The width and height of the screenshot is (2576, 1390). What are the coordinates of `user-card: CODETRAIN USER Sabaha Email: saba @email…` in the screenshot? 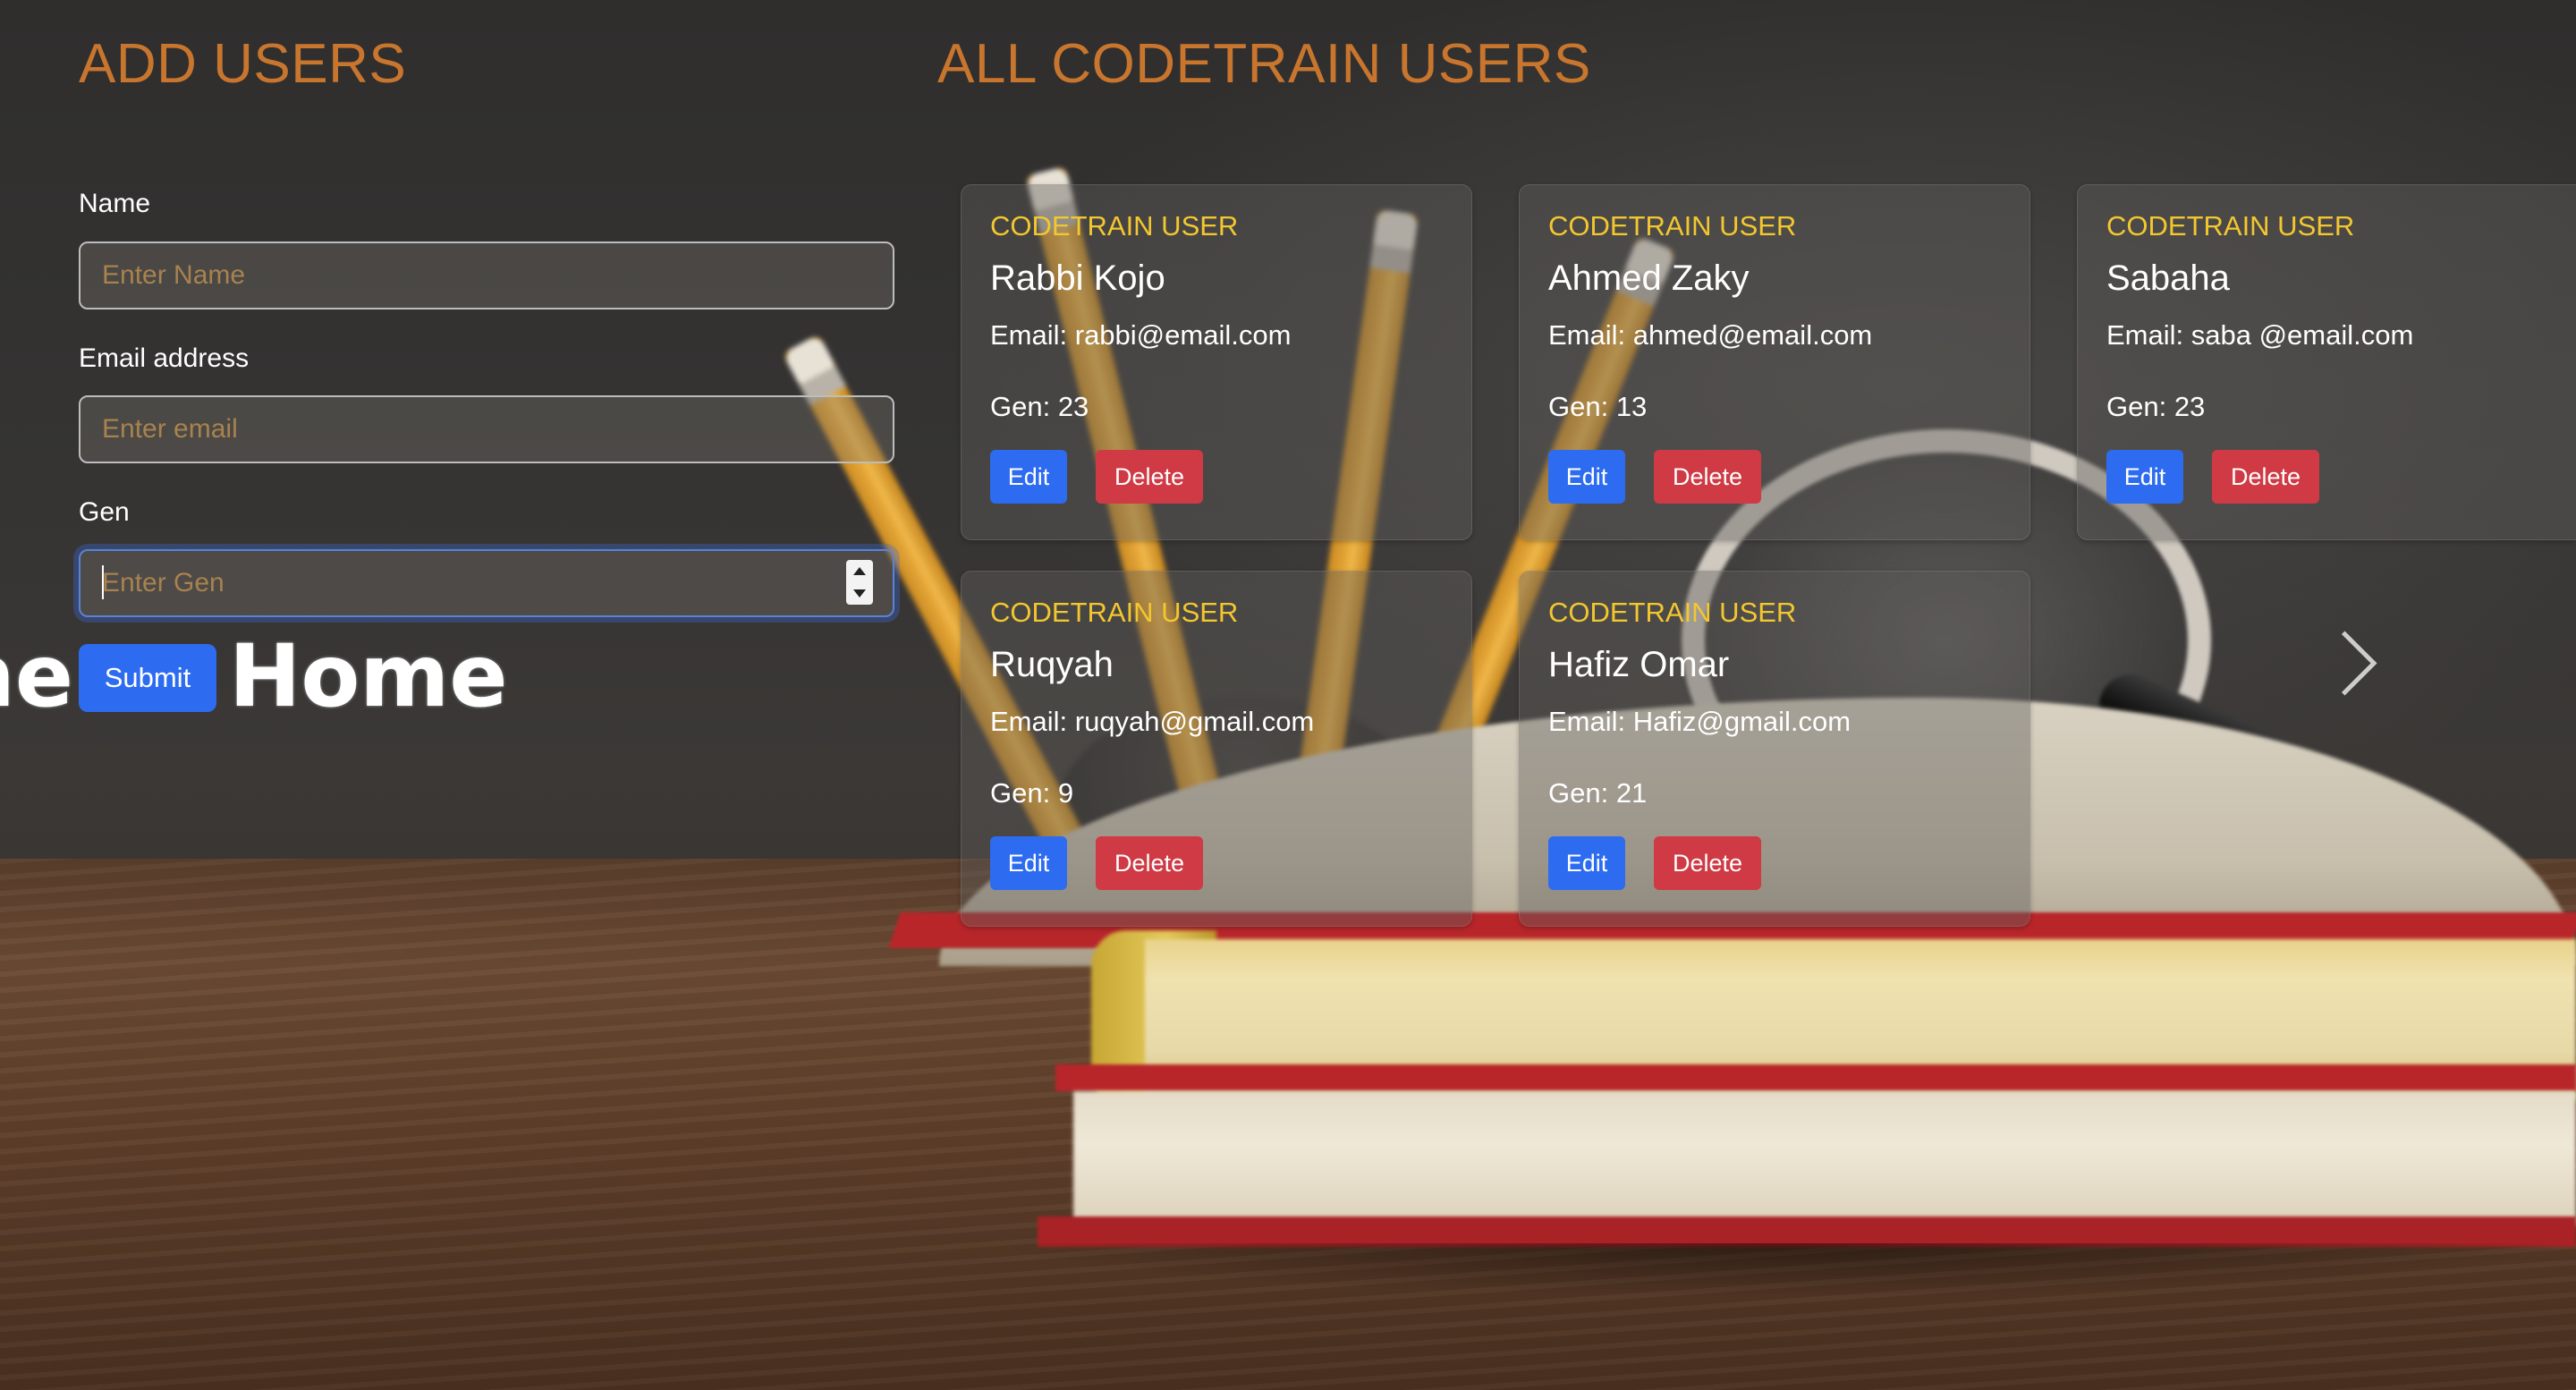 It's located at (2326, 362).